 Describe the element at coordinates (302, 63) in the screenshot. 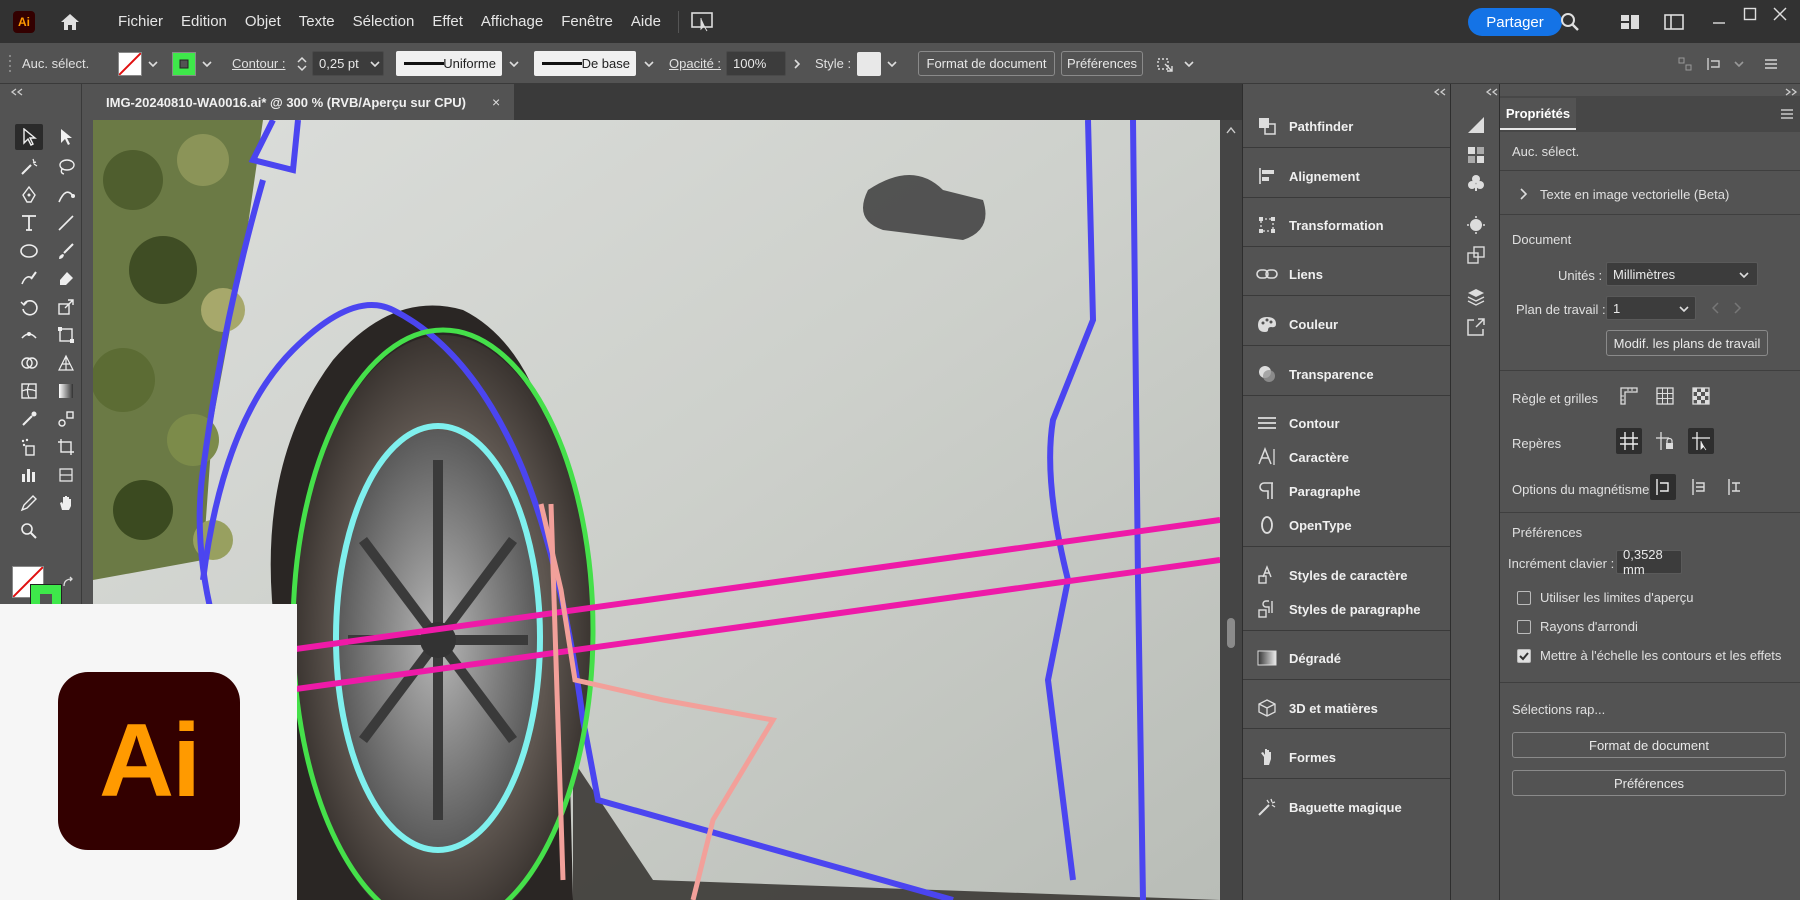

I see `stroke-stepper-icon` at that location.